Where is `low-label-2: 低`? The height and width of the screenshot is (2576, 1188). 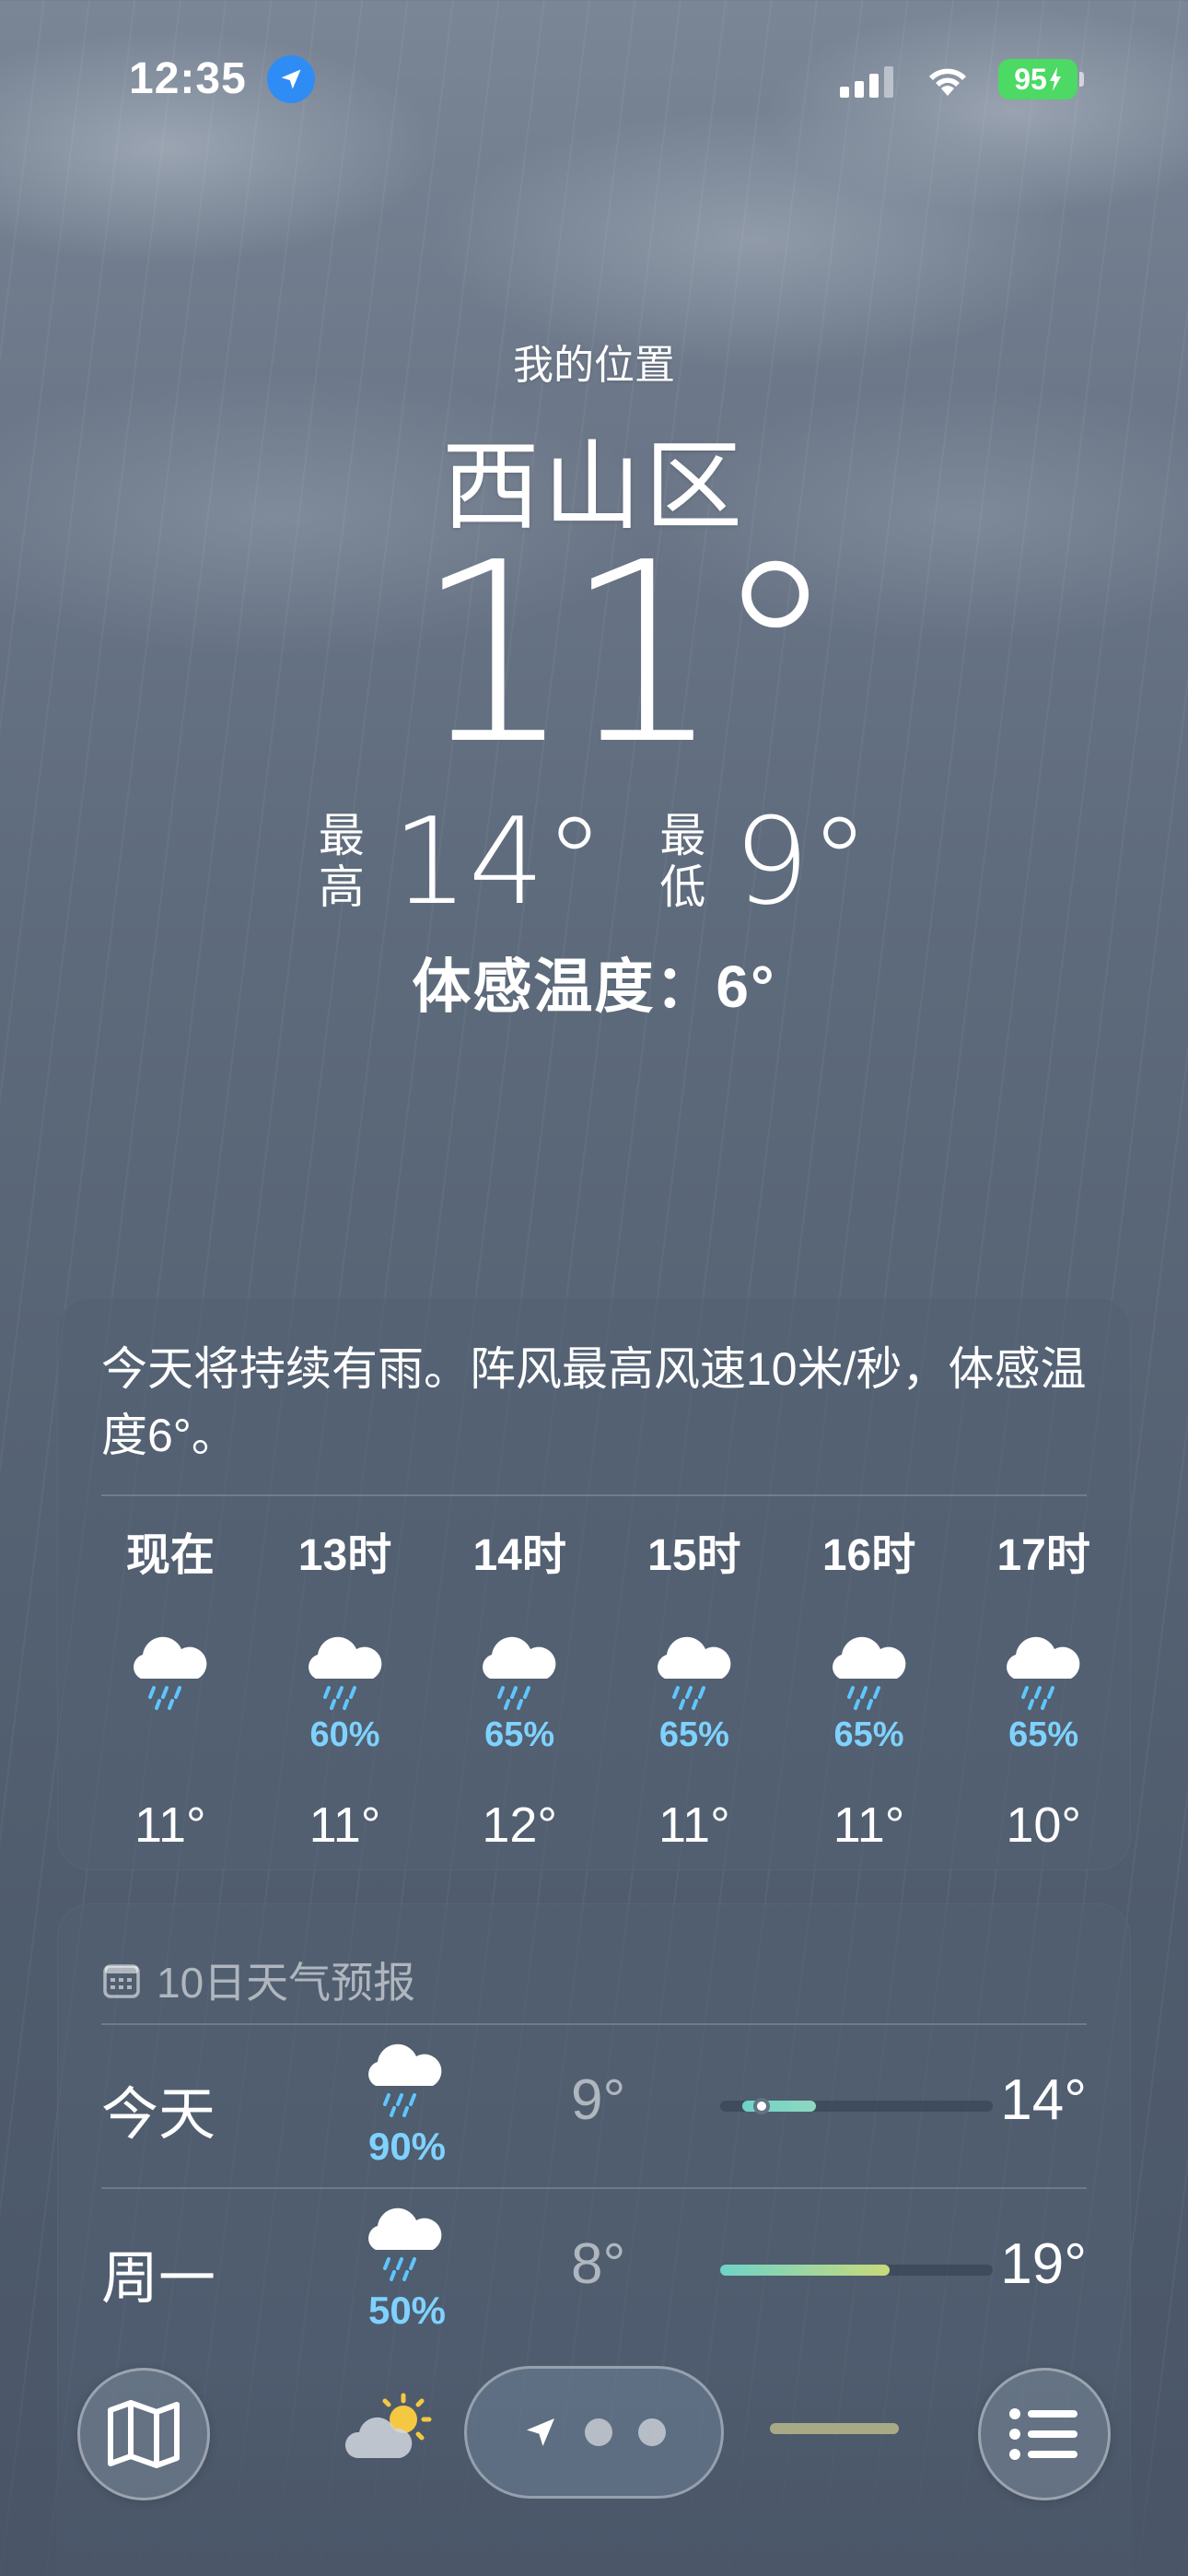
low-label-2: 低 is located at coordinates (682, 887).